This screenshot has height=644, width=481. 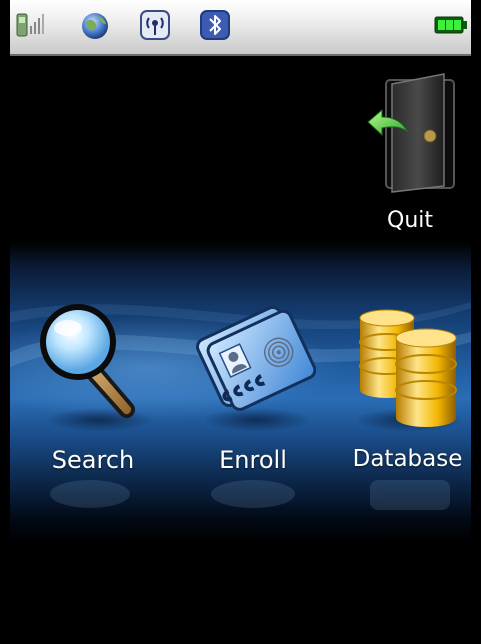 I want to click on database-label: Database, so click(x=407, y=459).